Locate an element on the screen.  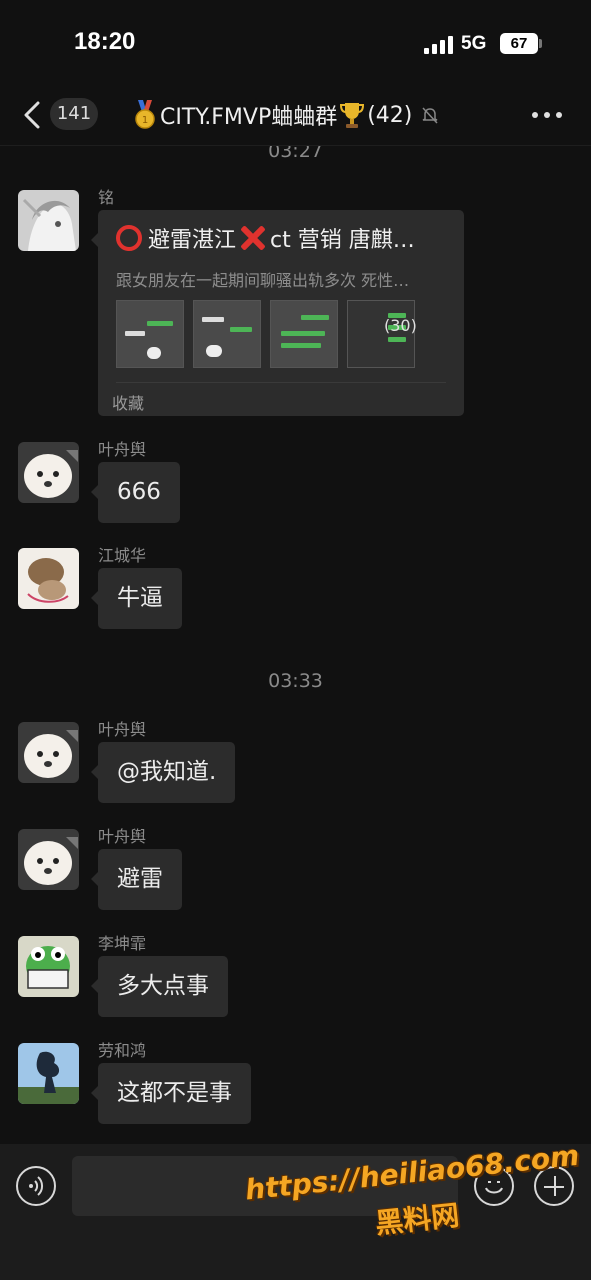
sender-name: 劳和鸿 is located at coordinates (122, 1050).